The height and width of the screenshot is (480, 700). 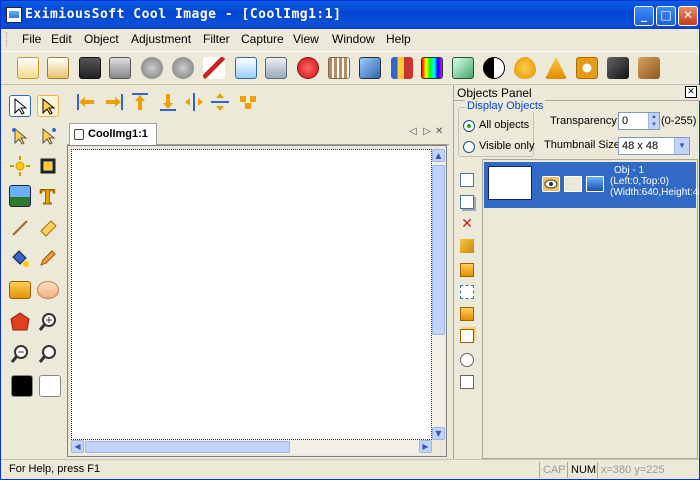 What do you see at coordinates (467, 270) in the screenshot?
I see `bring-front-icon` at bounding box center [467, 270].